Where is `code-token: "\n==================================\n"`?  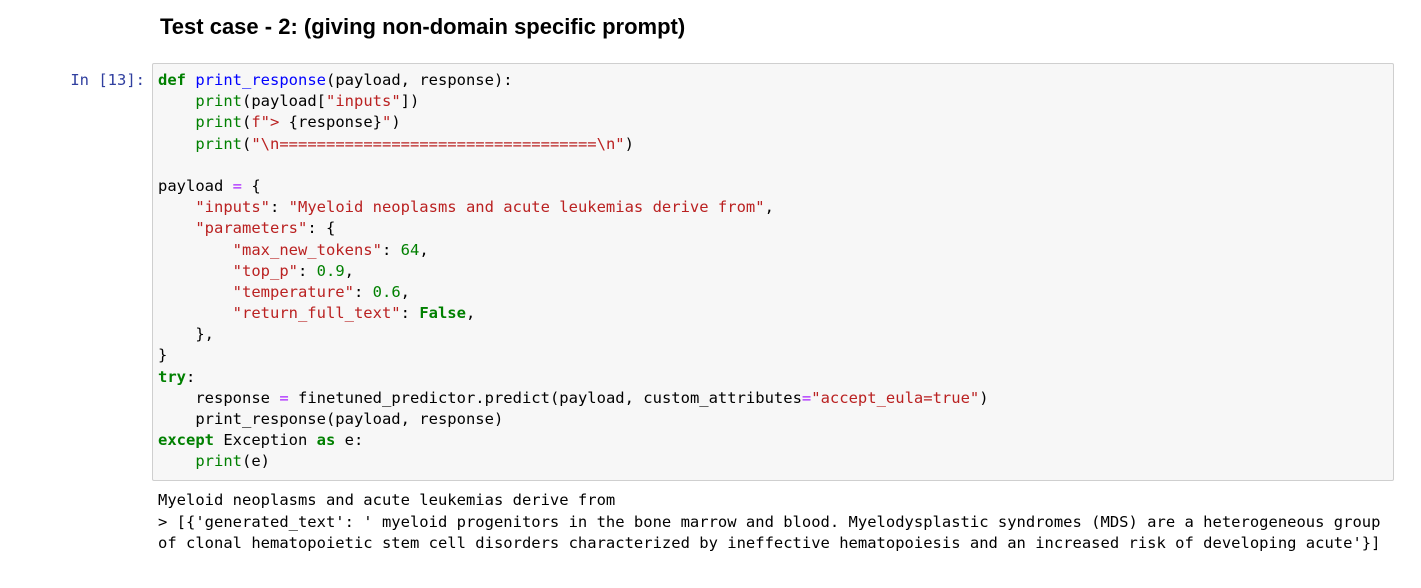
code-token: "\n==================================\n" is located at coordinates (438, 143).